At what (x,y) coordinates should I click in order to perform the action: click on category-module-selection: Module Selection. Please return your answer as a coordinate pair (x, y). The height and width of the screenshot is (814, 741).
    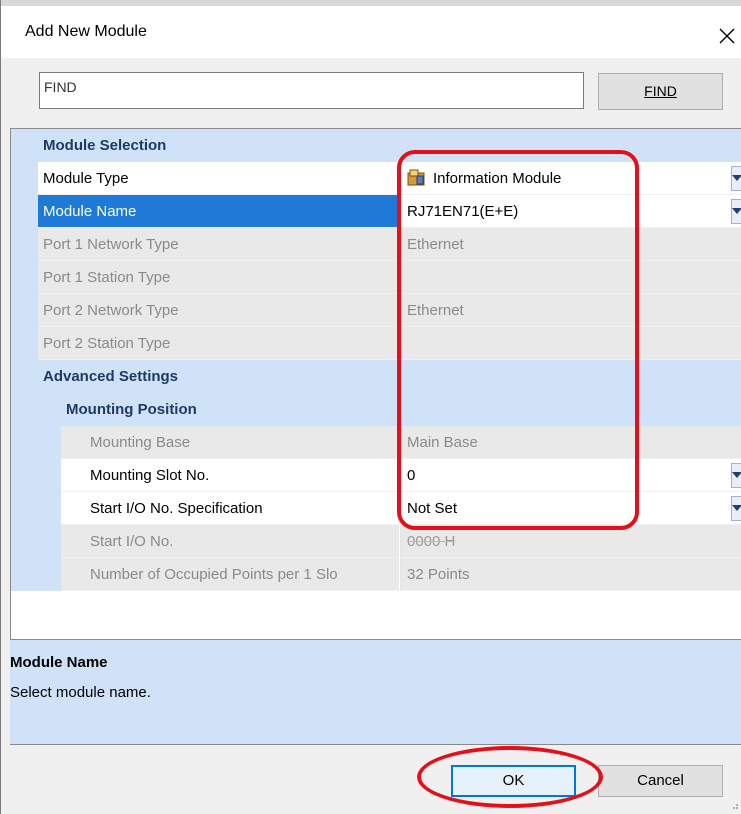
    Looking at the image, I should click on (376, 145).